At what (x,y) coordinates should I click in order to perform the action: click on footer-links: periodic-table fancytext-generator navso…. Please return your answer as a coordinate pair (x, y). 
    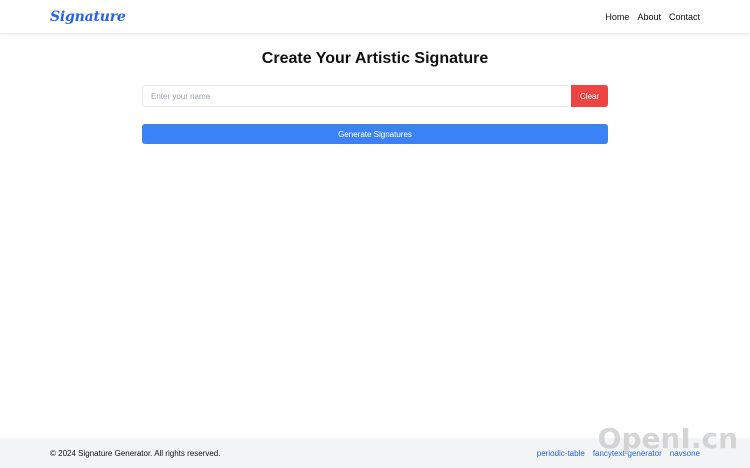
    Looking at the image, I should click on (618, 453).